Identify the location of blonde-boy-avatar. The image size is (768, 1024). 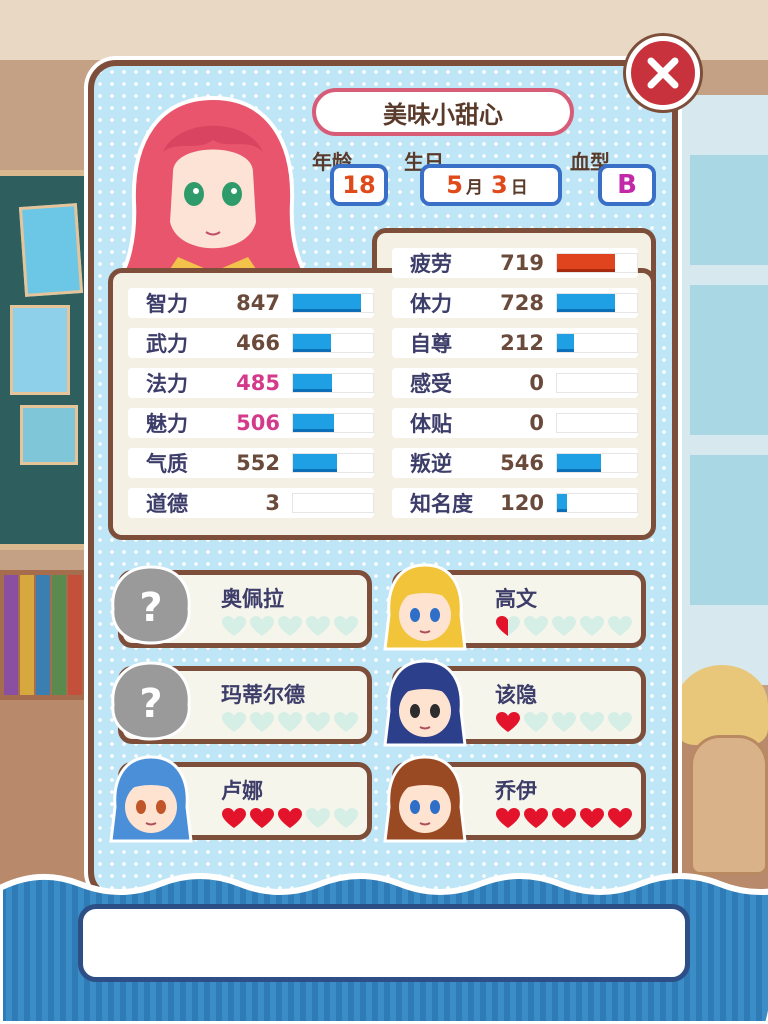
(425, 607).